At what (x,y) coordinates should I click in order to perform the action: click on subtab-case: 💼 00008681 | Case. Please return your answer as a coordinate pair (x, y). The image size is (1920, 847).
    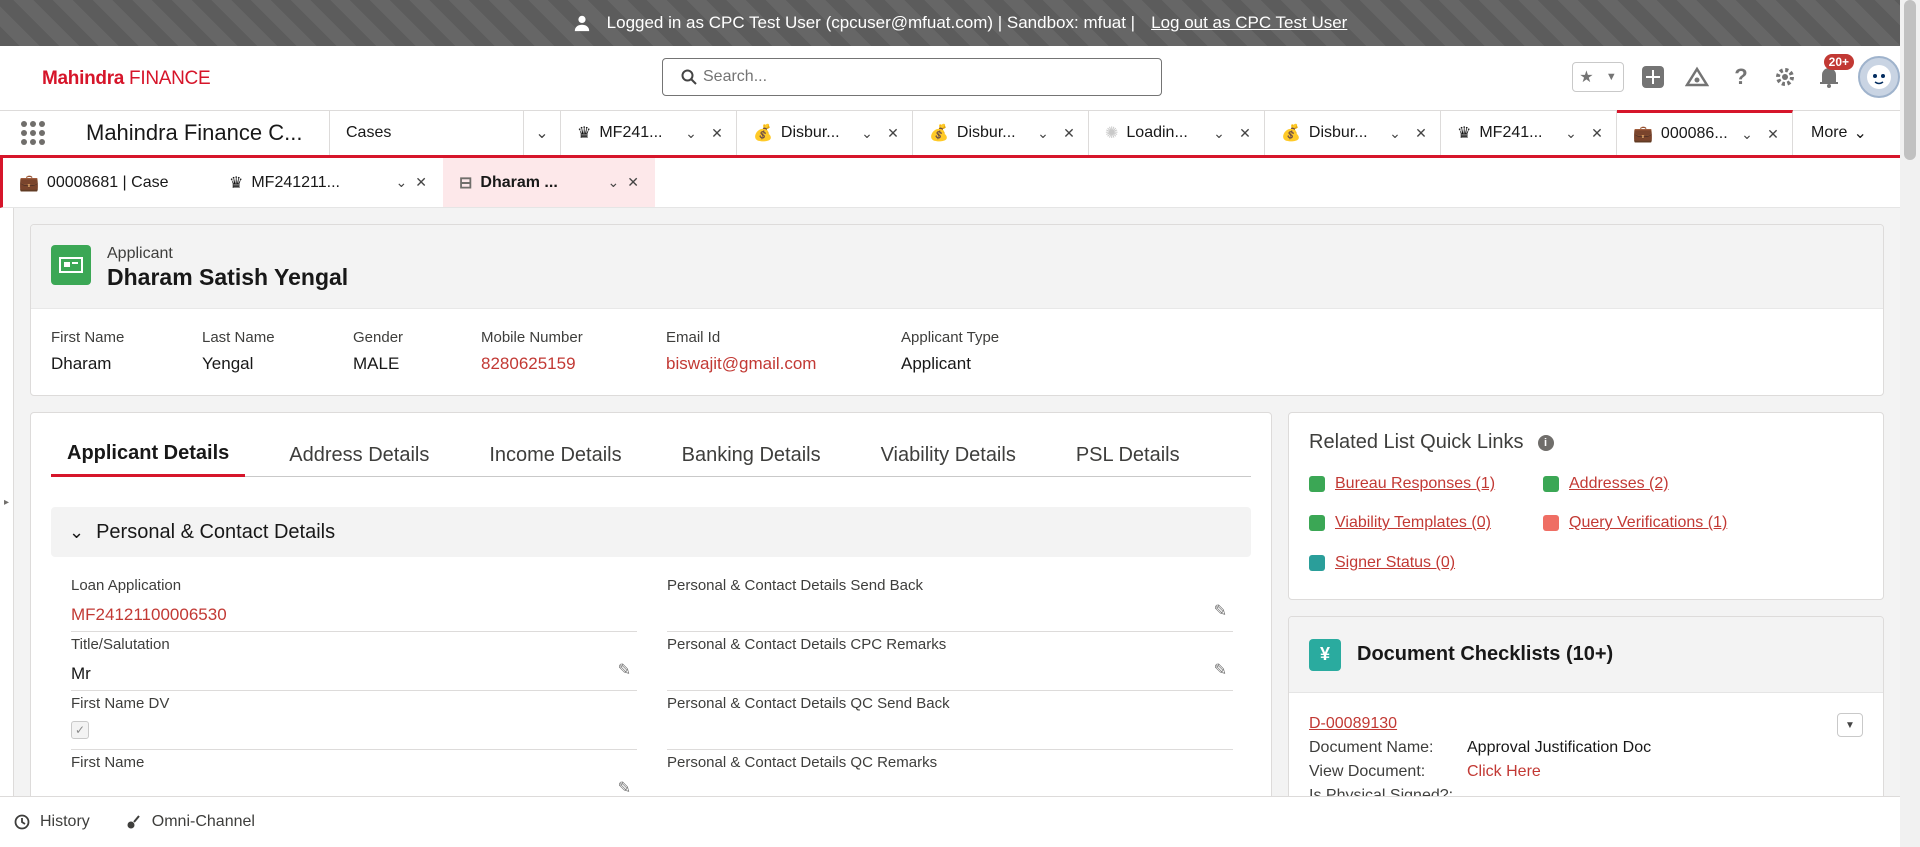
    Looking at the image, I should click on (108, 182).